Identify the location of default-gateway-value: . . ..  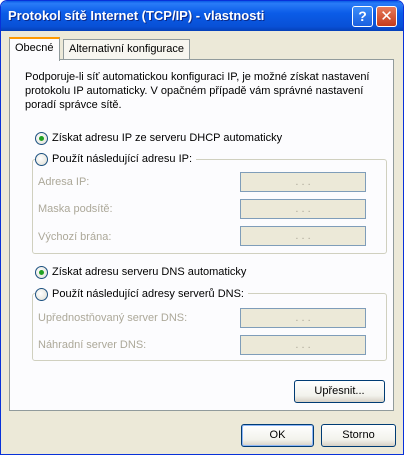
(303, 236).